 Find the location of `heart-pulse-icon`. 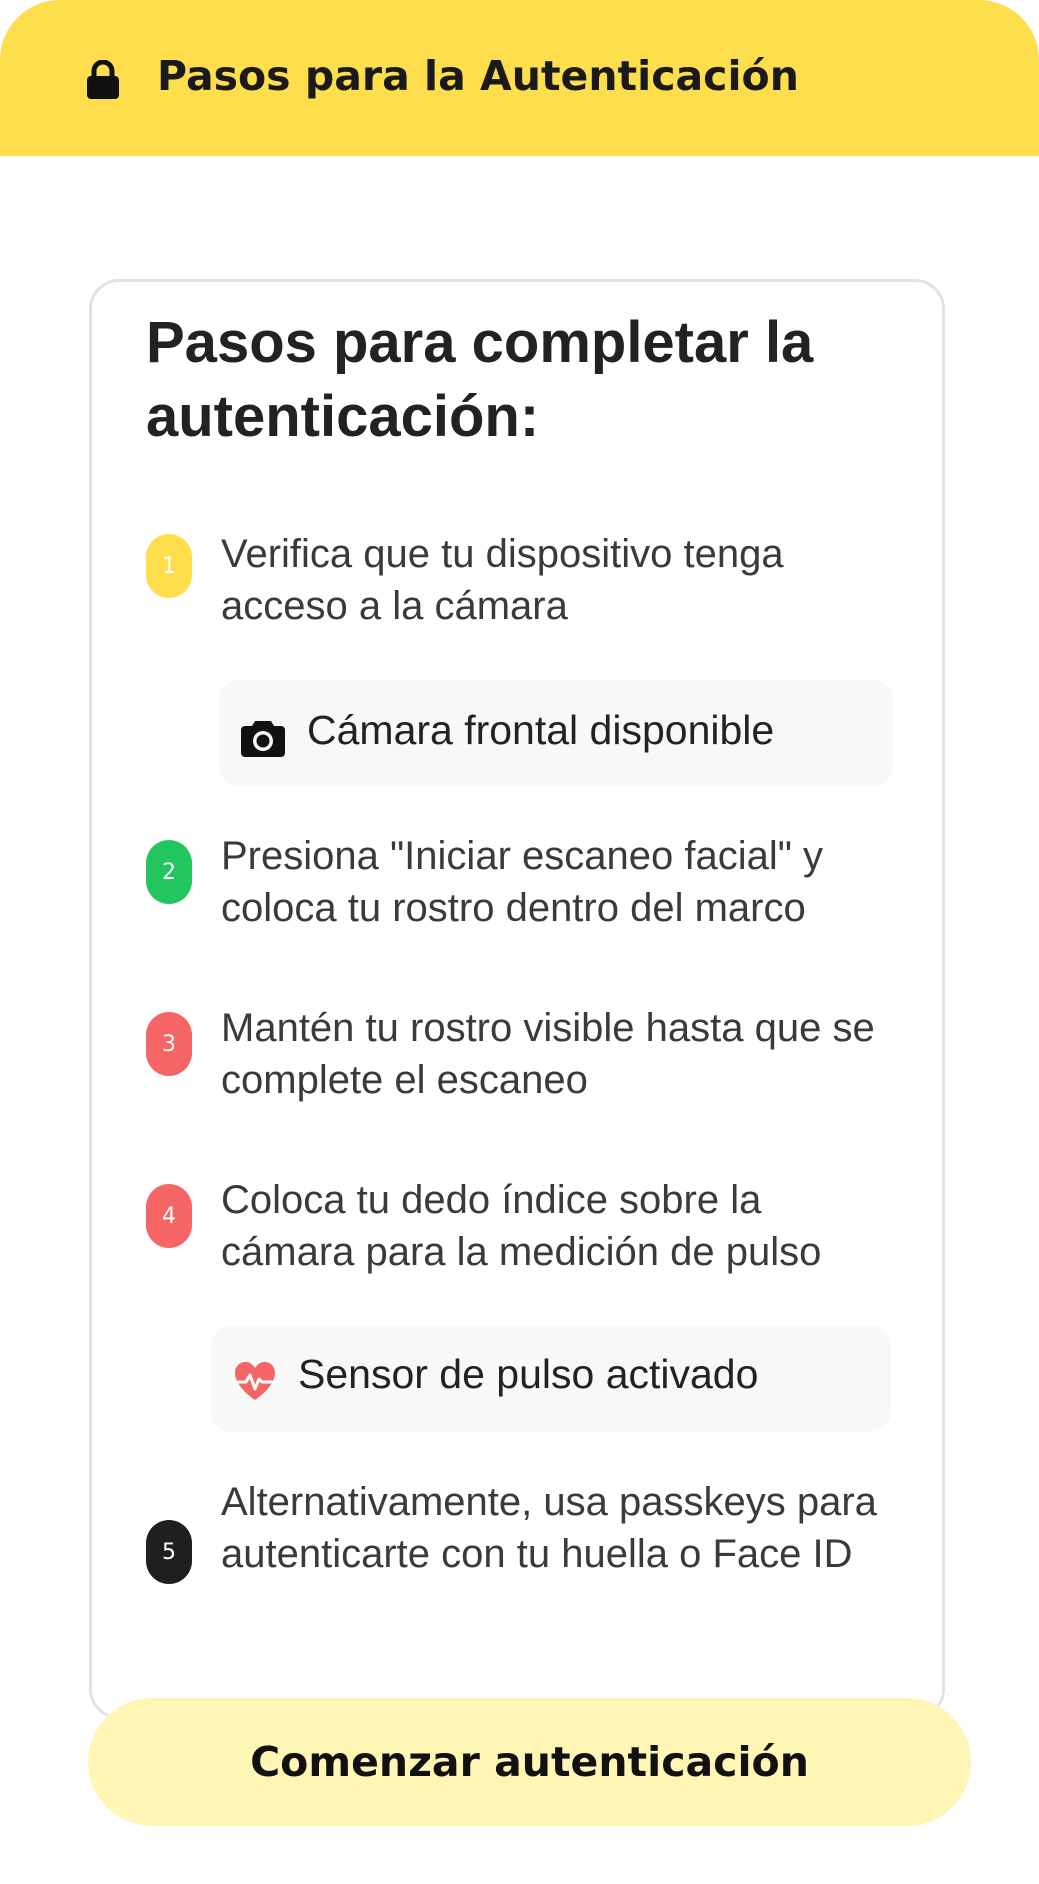

heart-pulse-icon is located at coordinates (255, 1381).